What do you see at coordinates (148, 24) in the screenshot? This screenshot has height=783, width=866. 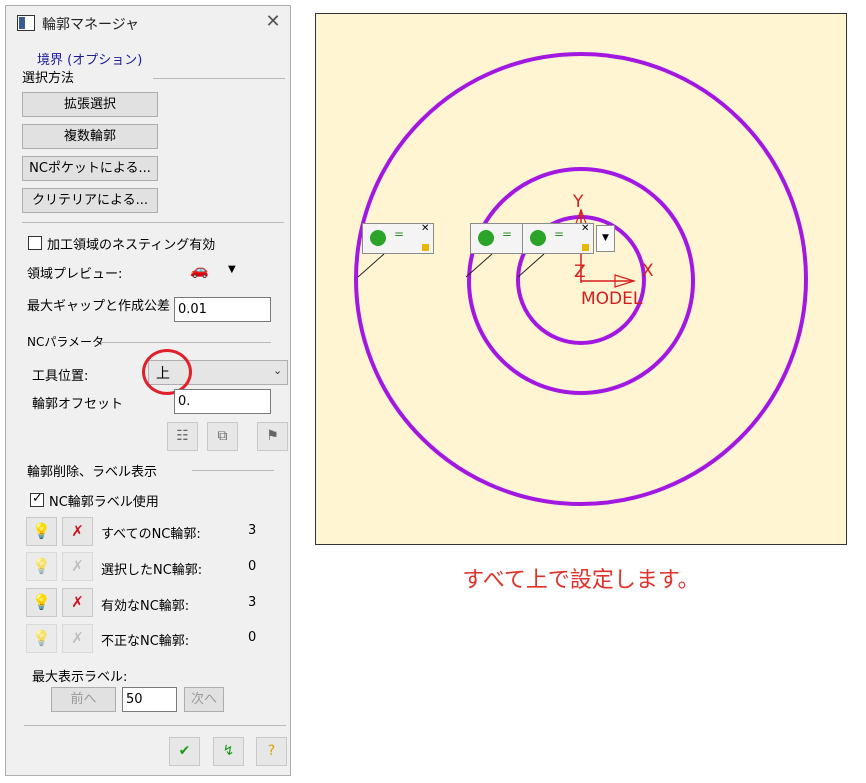 I see `dialog-titlebar: 輪郭マネージャ ✕` at bounding box center [148, 24].